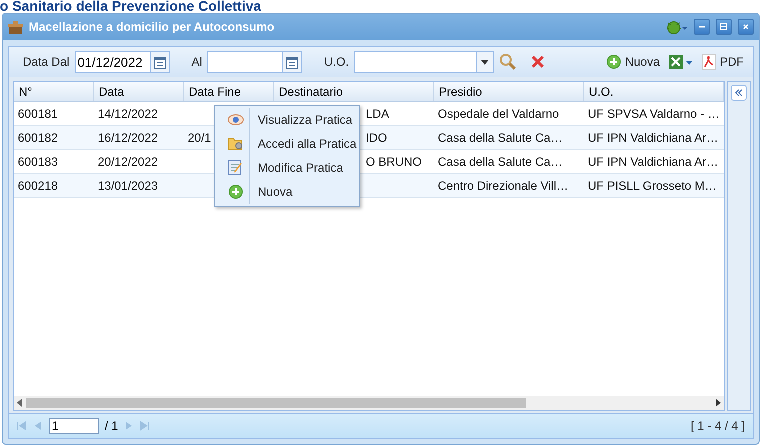 This screenshot has width=760, height=445. I want to click on date-from-field: 01/12/2022, so click(122, 62).